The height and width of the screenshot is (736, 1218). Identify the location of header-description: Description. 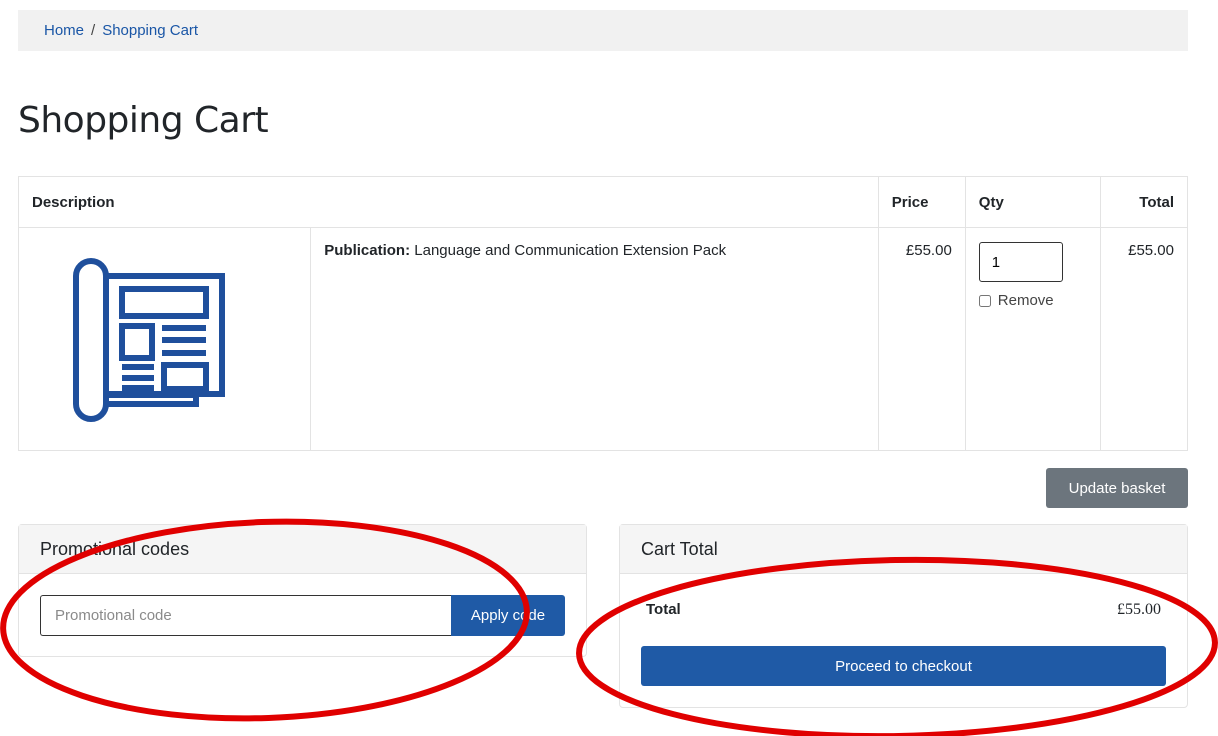
(448, 202).